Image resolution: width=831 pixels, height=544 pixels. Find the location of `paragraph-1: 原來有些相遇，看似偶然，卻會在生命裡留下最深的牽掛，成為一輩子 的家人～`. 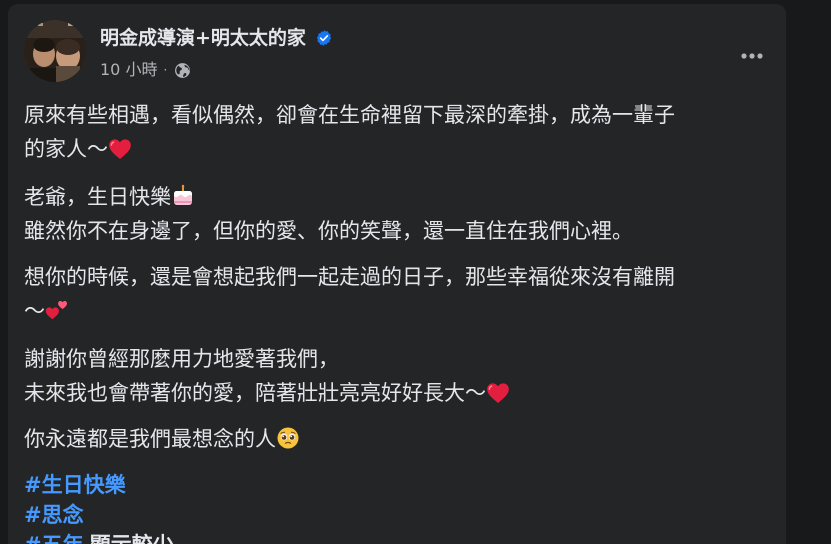

paragraph-1: 原來有些相遇，看似偶然，卻會在生命裡留下最深的牽掛，成為一輩子 的家人～ is located at coordinates (398, 132).